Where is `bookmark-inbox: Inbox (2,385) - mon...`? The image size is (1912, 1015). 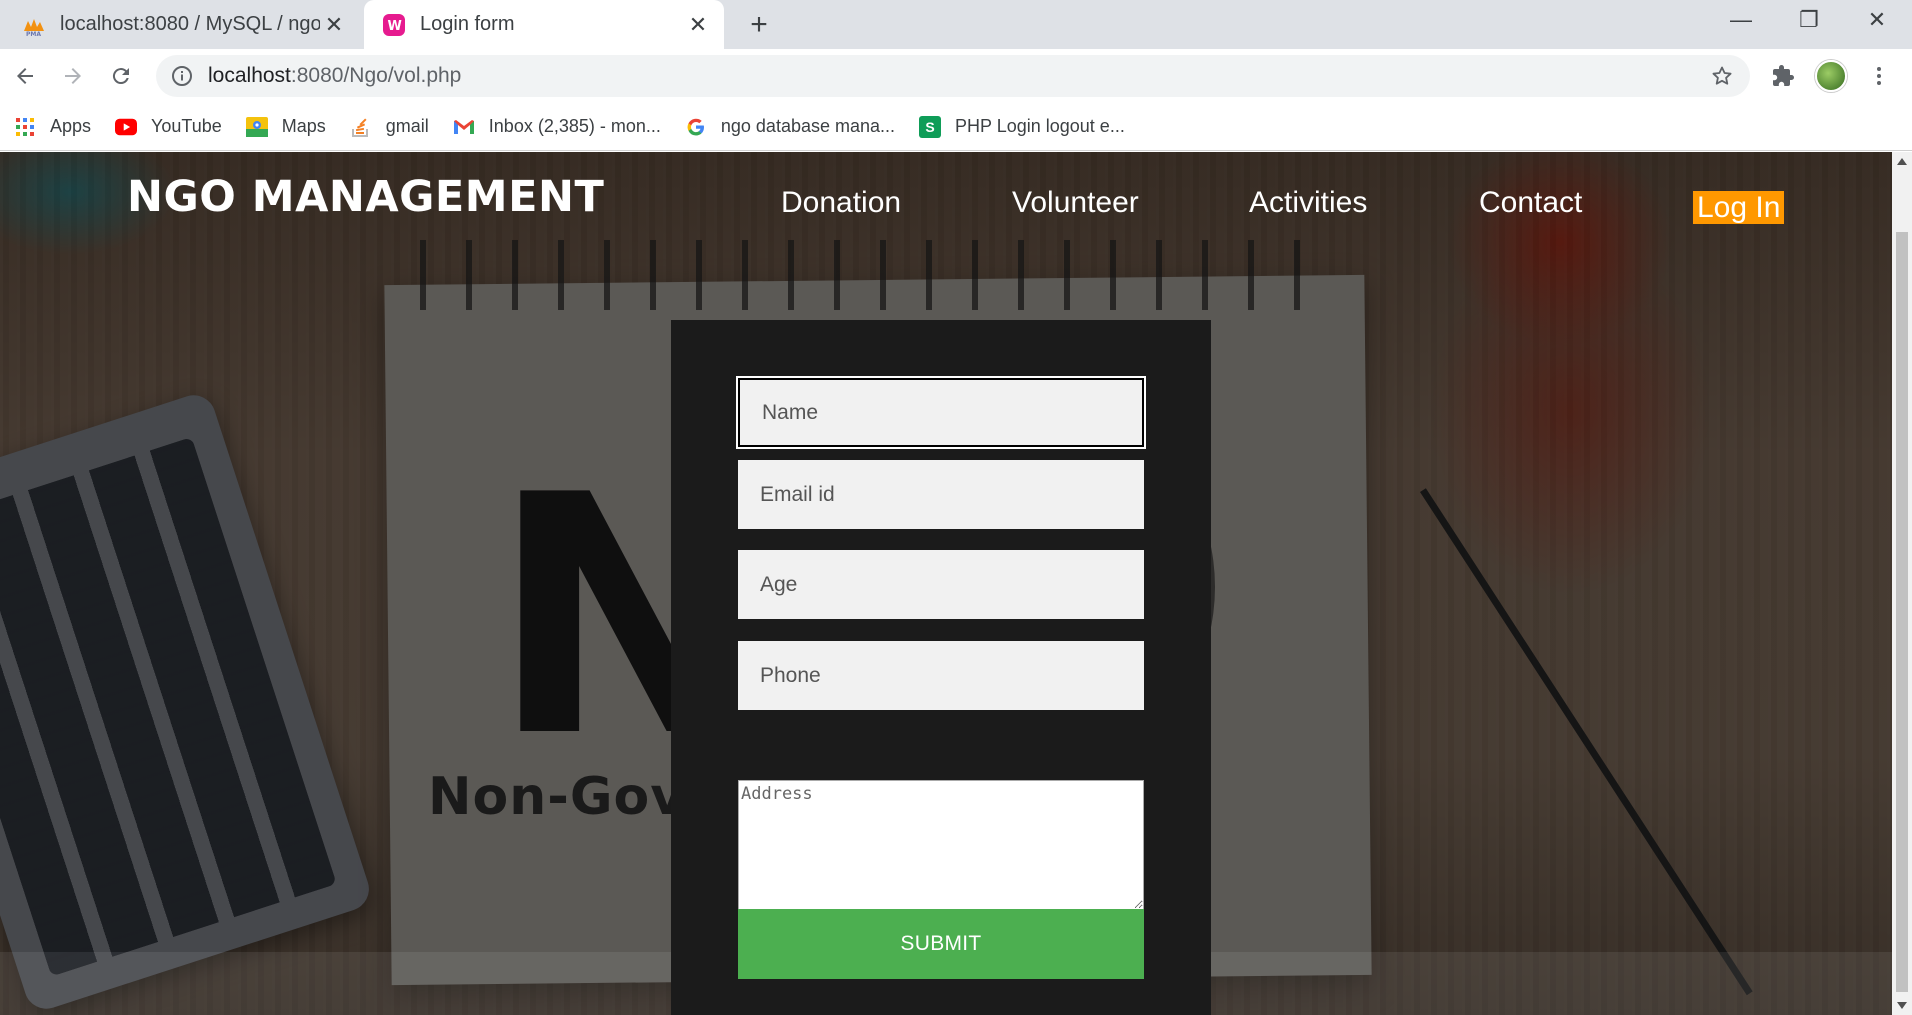 bookmark-inbox: Inbox (2,385) - mon... is located at coordinates (557, 127).